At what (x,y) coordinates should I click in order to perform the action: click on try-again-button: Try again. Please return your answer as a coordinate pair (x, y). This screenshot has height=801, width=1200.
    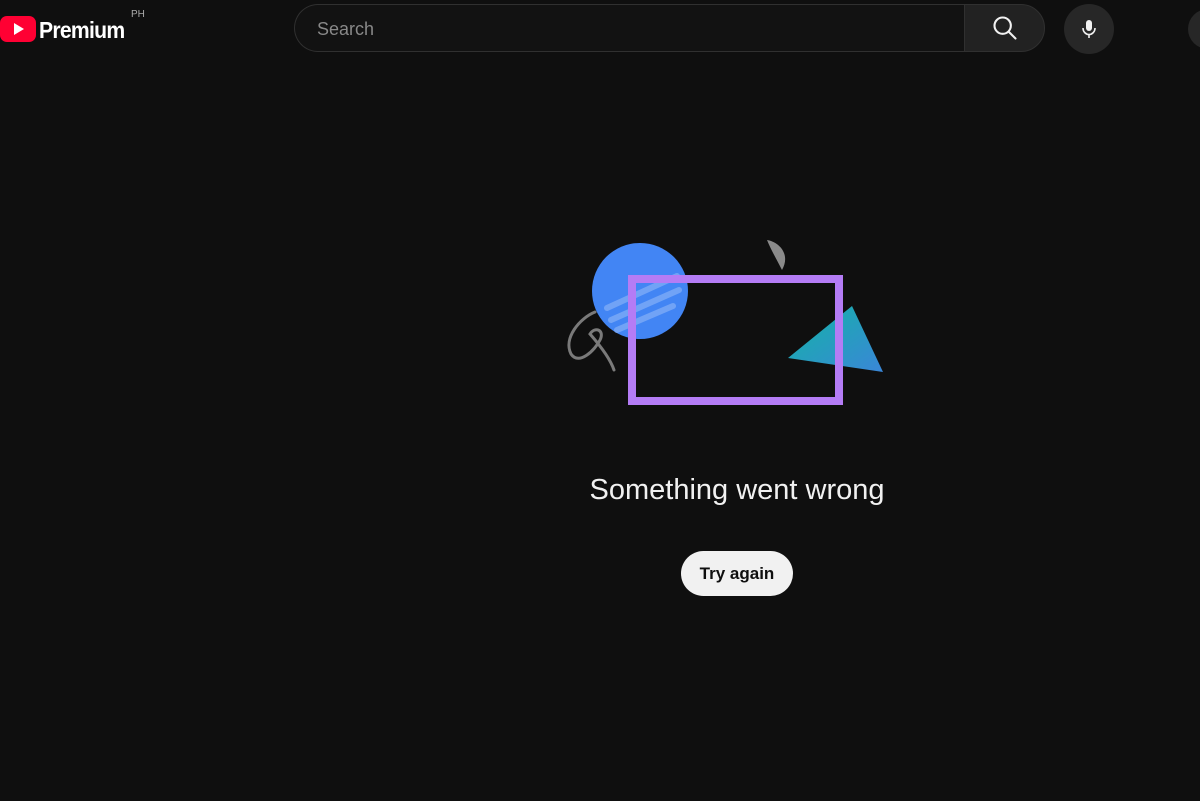
    Looking at the image, I should click on (737, 573).